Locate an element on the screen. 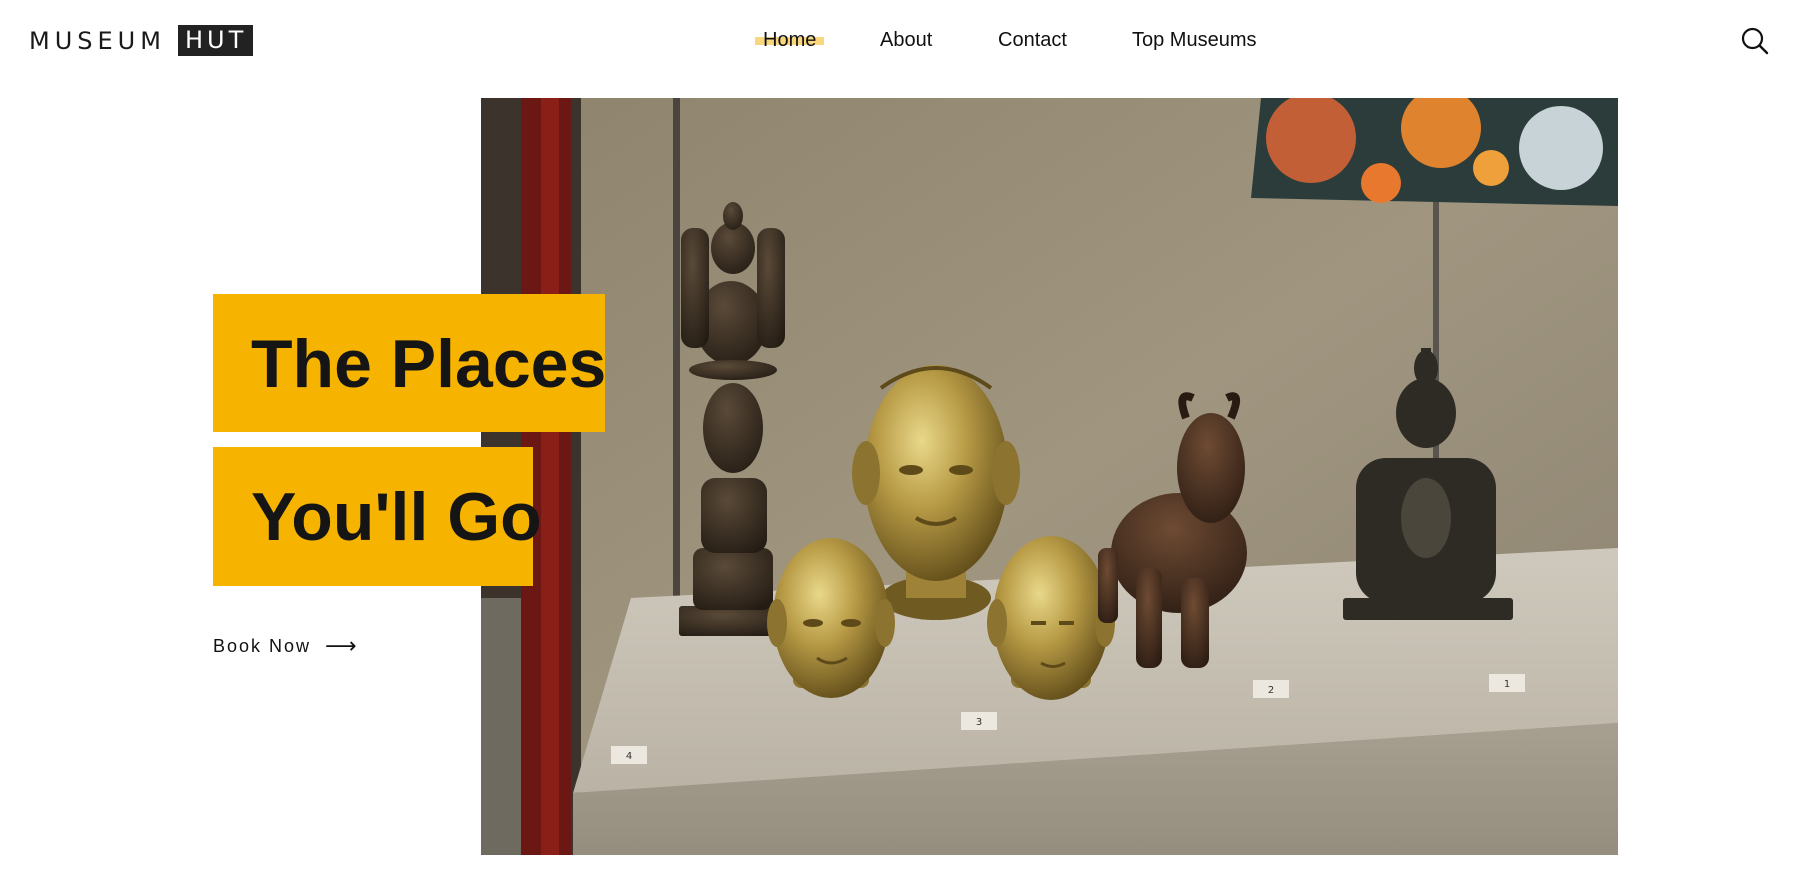 Image resolution: width=1797 pixels, height=886 pixels. headline-line-2: You'll Go is located at coordinates (396, 517).